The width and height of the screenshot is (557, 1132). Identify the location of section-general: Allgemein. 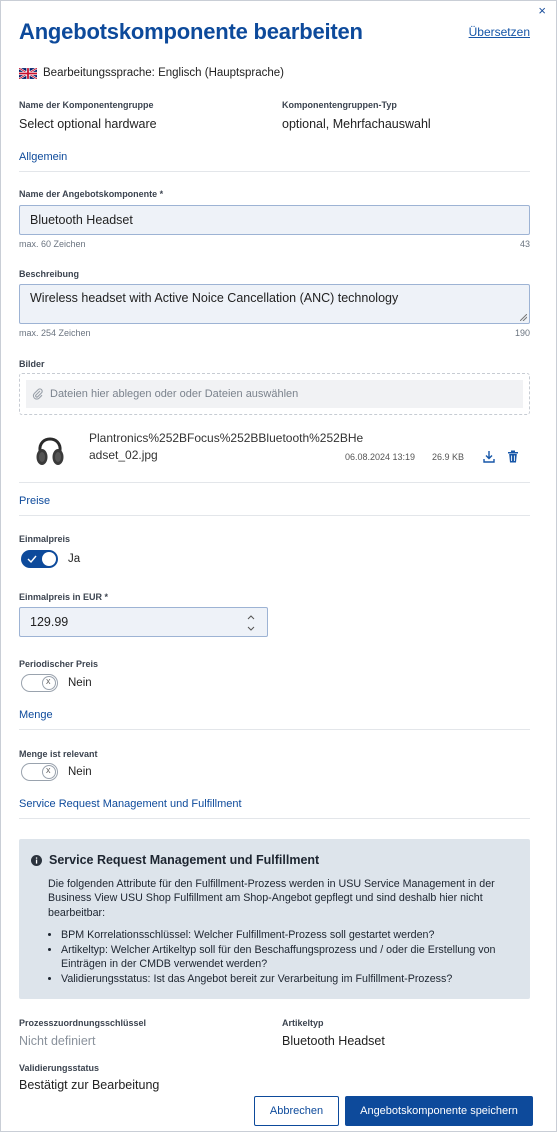
(274, 161).